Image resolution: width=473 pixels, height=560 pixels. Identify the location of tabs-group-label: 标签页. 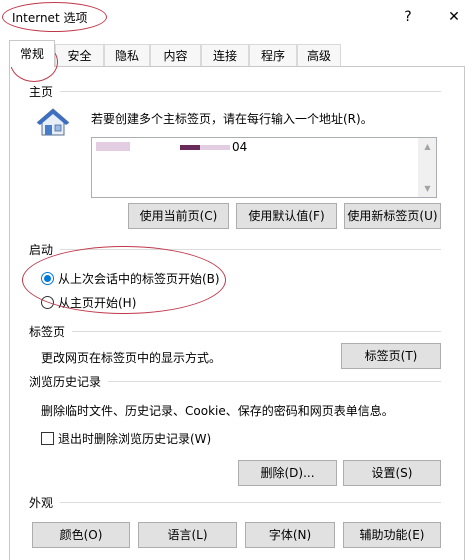
(47, 332).